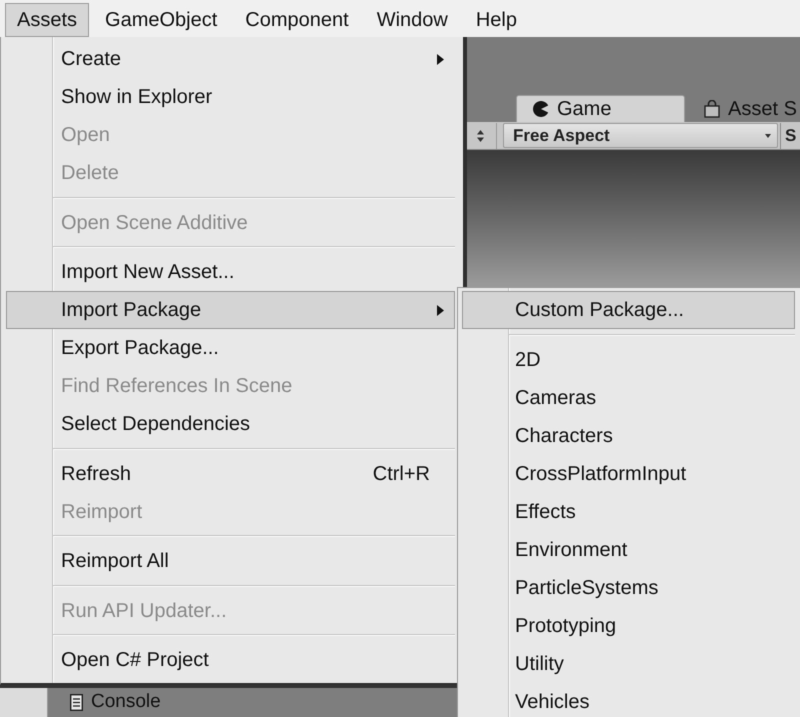  What do you see at coordinates (628, 587) in the screenshot?
I see `menu-item: ParticleSystems` at bounding box center [628, 587].